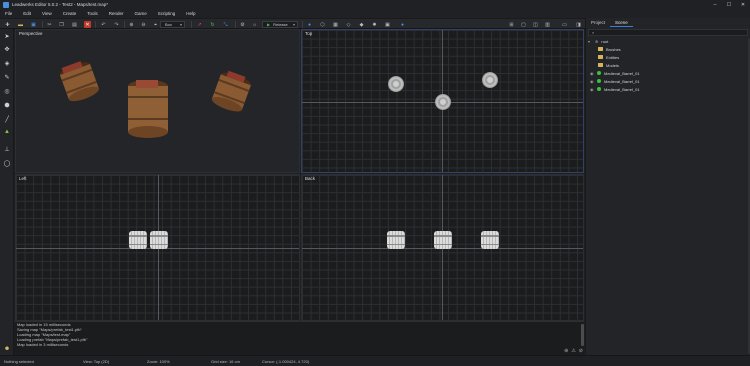 Image resolution: width=750 pixels, height=366 pixels. Describe the element at coordinates (729, 4) in the screenshot. I see `maximize-icon: ☐` at that location.